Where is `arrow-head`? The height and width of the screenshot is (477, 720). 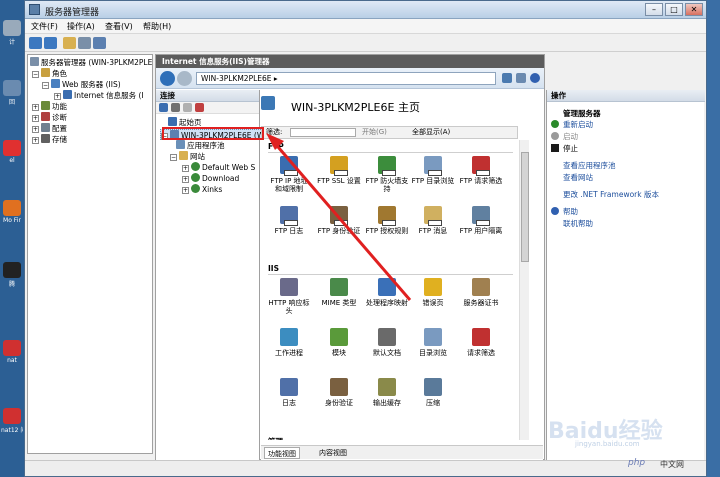 arrow-head is located at coordinates (275, 141).